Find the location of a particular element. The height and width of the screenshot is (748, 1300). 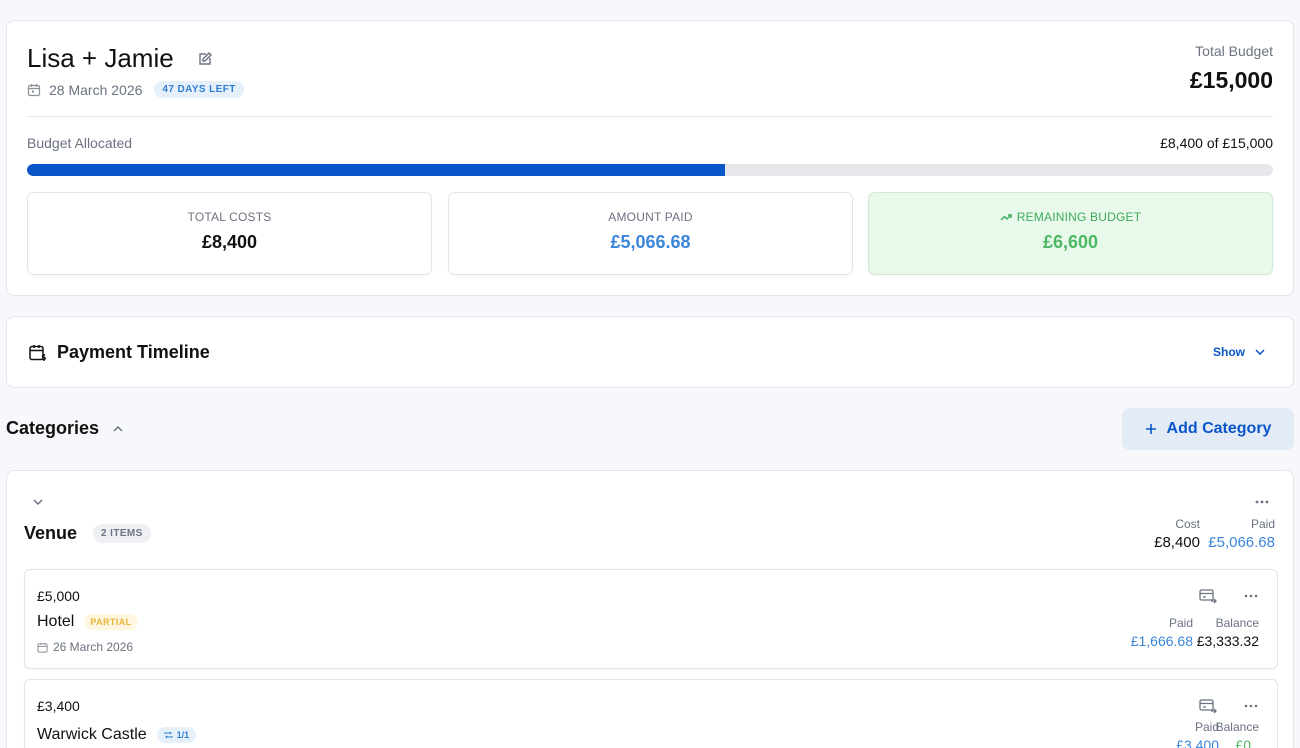

installments-badge: 1/1 is located at coordinates (176, 735).